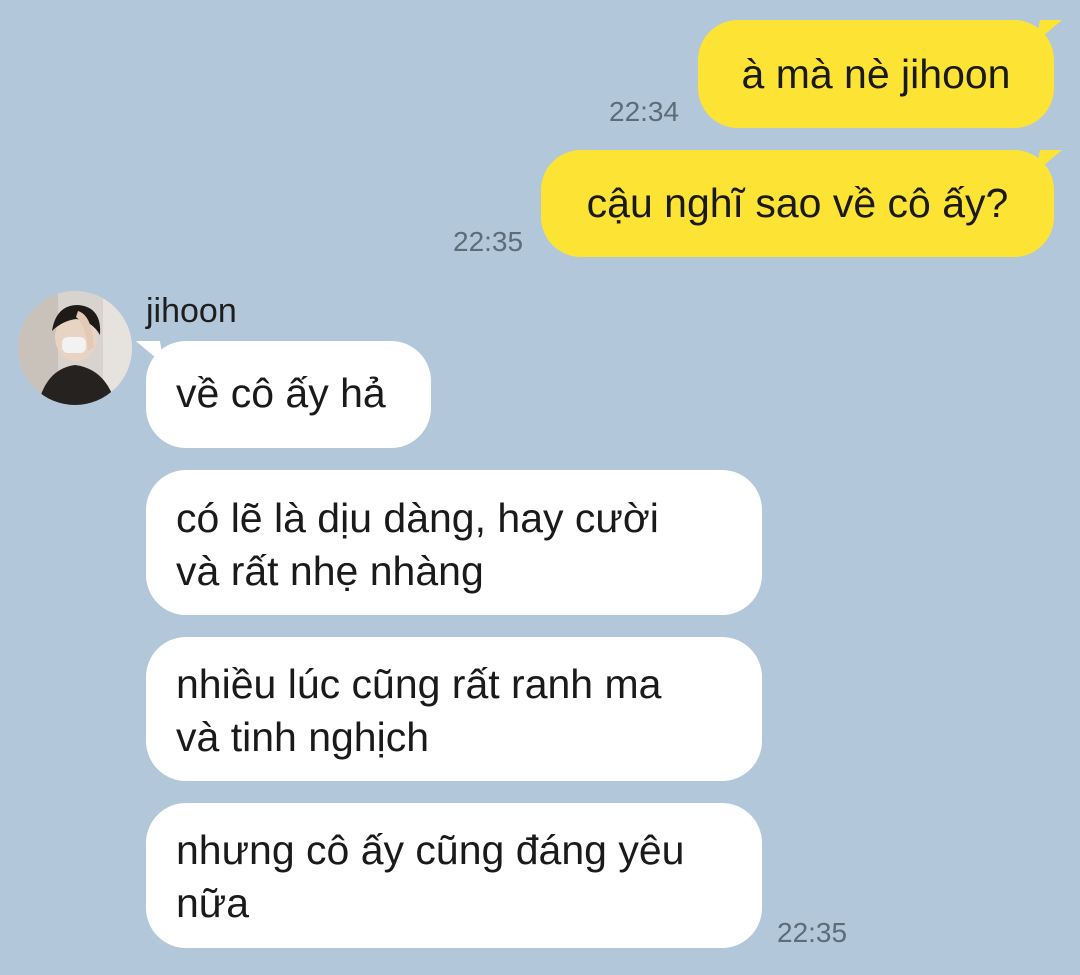 The image size is (1080, 975). I want to click on profile-photo-icon, so click(75, 348).